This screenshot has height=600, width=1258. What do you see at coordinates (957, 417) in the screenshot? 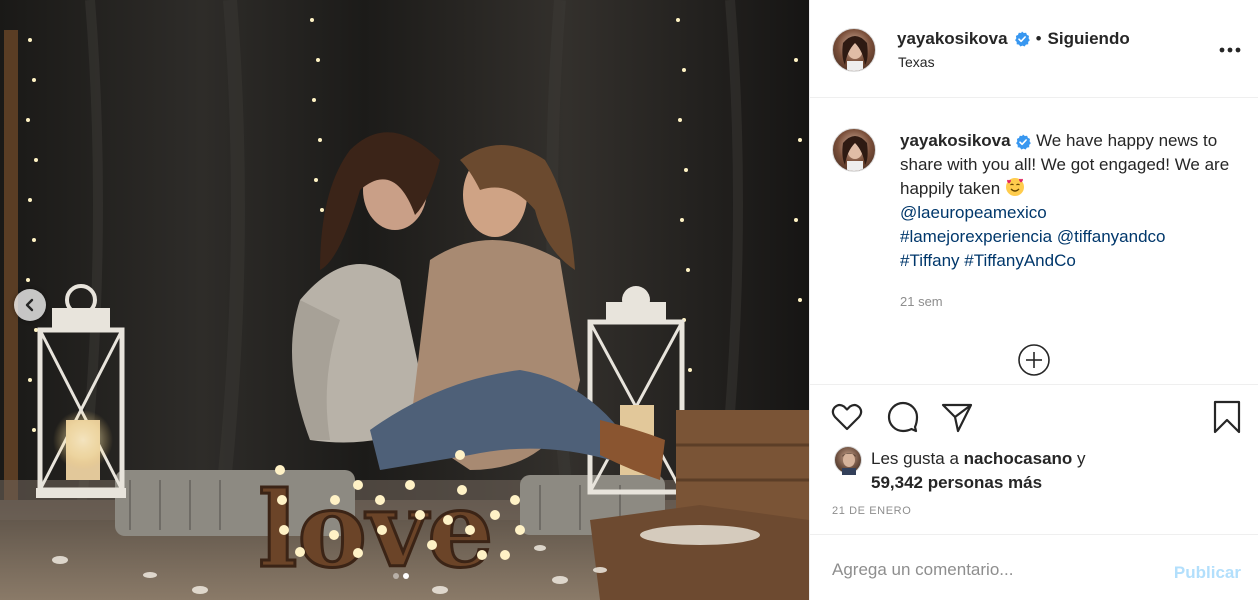
I see `share-icon` at bounding box center [957, 417].